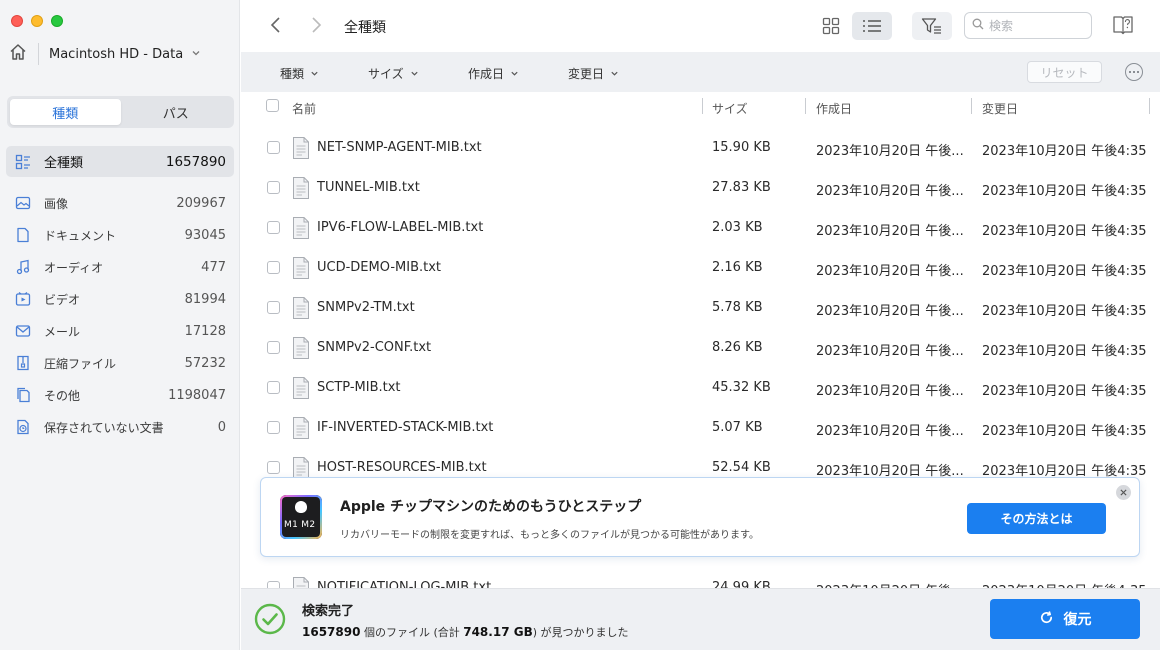 The image size is (1160, 650). I want to click on sidebar-item-label: ドキュメント, so click(80, 235).